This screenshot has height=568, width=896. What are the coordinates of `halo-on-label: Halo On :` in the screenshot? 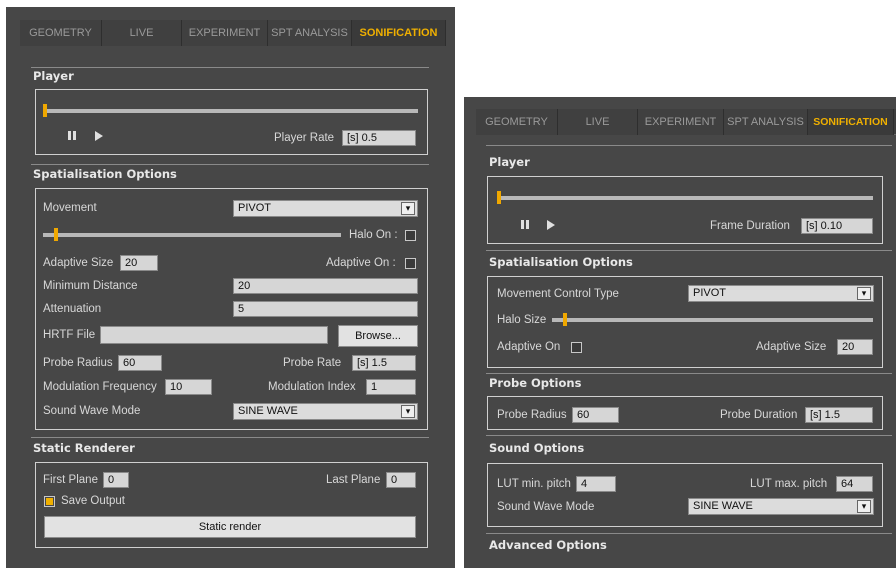 It's located at (373, 235).